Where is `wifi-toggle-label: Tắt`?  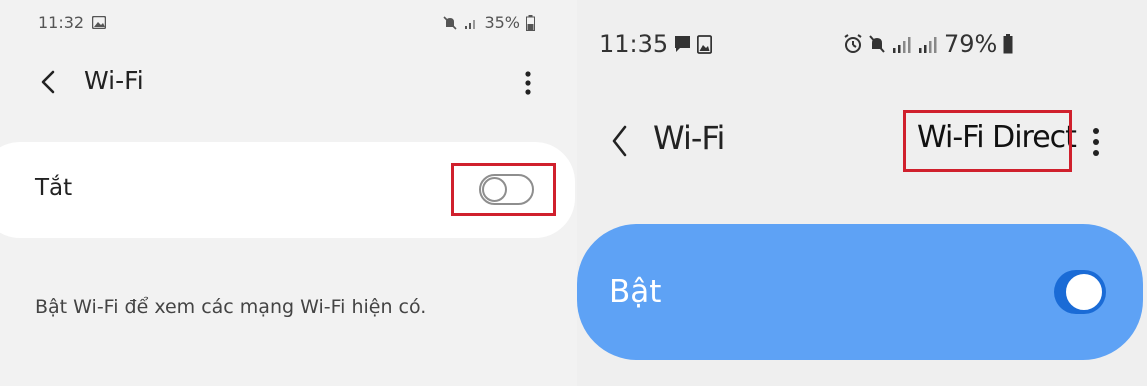 wifi-toggle-label: Tắt is located at coordinates (54, 188).